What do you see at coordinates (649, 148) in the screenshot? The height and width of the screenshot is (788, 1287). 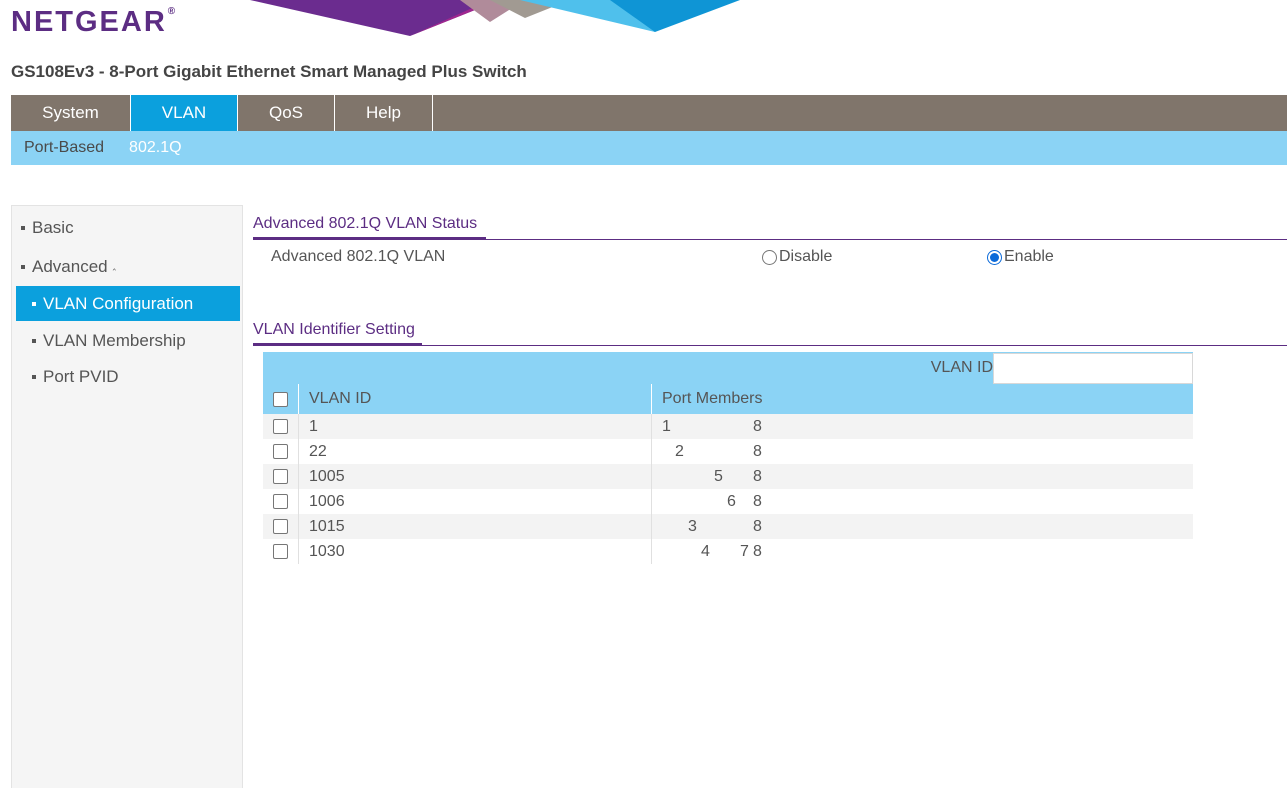 I see `sub-nav: Port-Based 802.1Q` at bounding box center [649, 148].